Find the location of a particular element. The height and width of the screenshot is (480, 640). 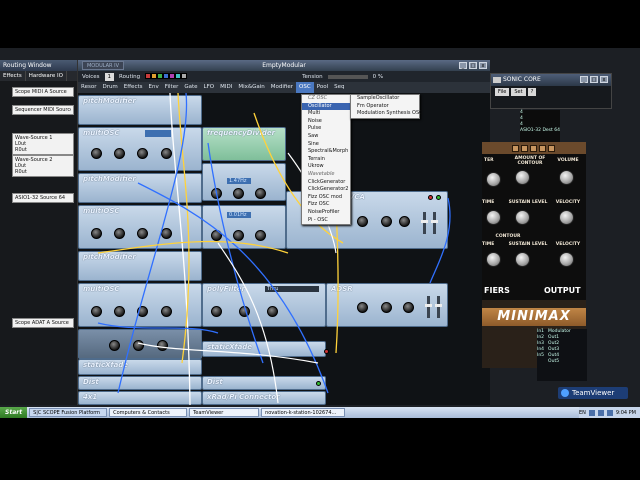

language-indicator: EN is located at coordinates (582, 413).